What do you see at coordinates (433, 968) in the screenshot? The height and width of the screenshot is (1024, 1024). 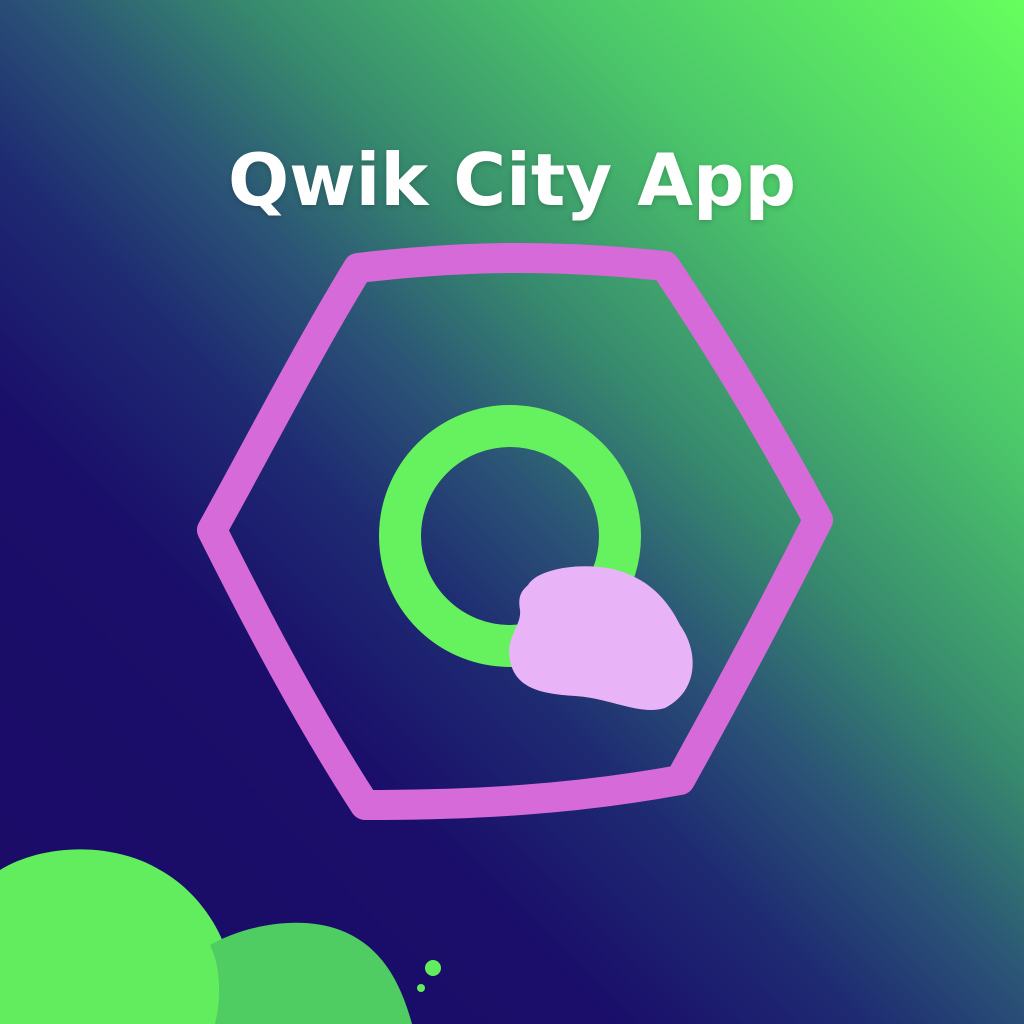 I see `dot-large` at bounding box center [433, 968].